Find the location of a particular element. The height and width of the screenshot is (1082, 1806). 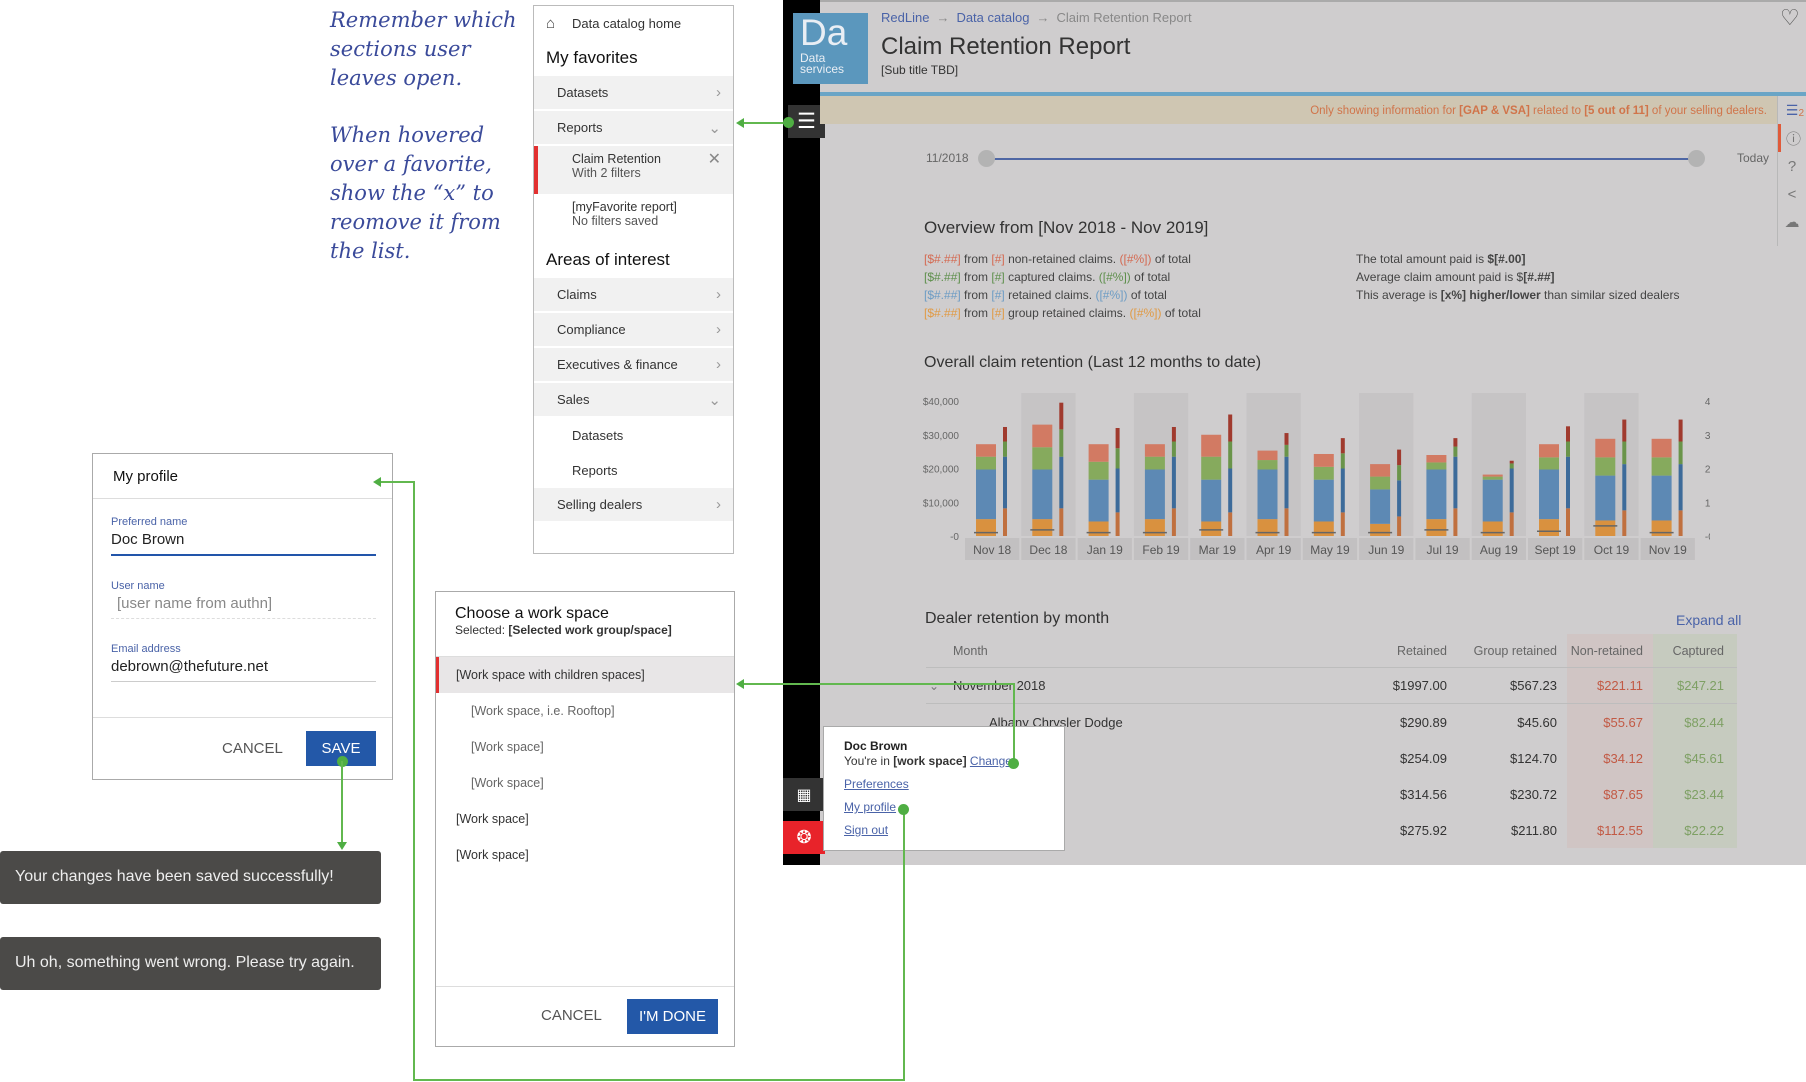

user-name-field: User name [user name from authn] is located at coordinates (243, 599).